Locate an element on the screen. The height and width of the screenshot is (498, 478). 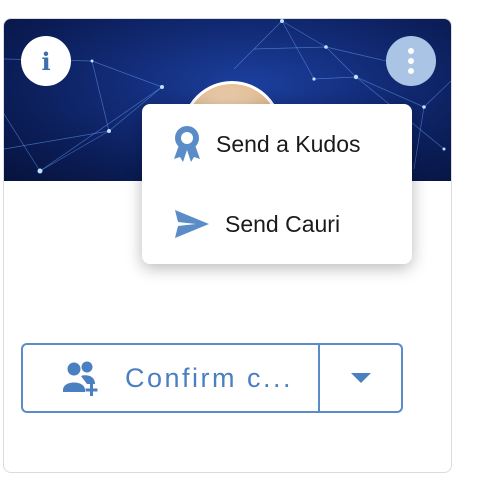
kebab-menu-icon is located at coordinates (411, 51).